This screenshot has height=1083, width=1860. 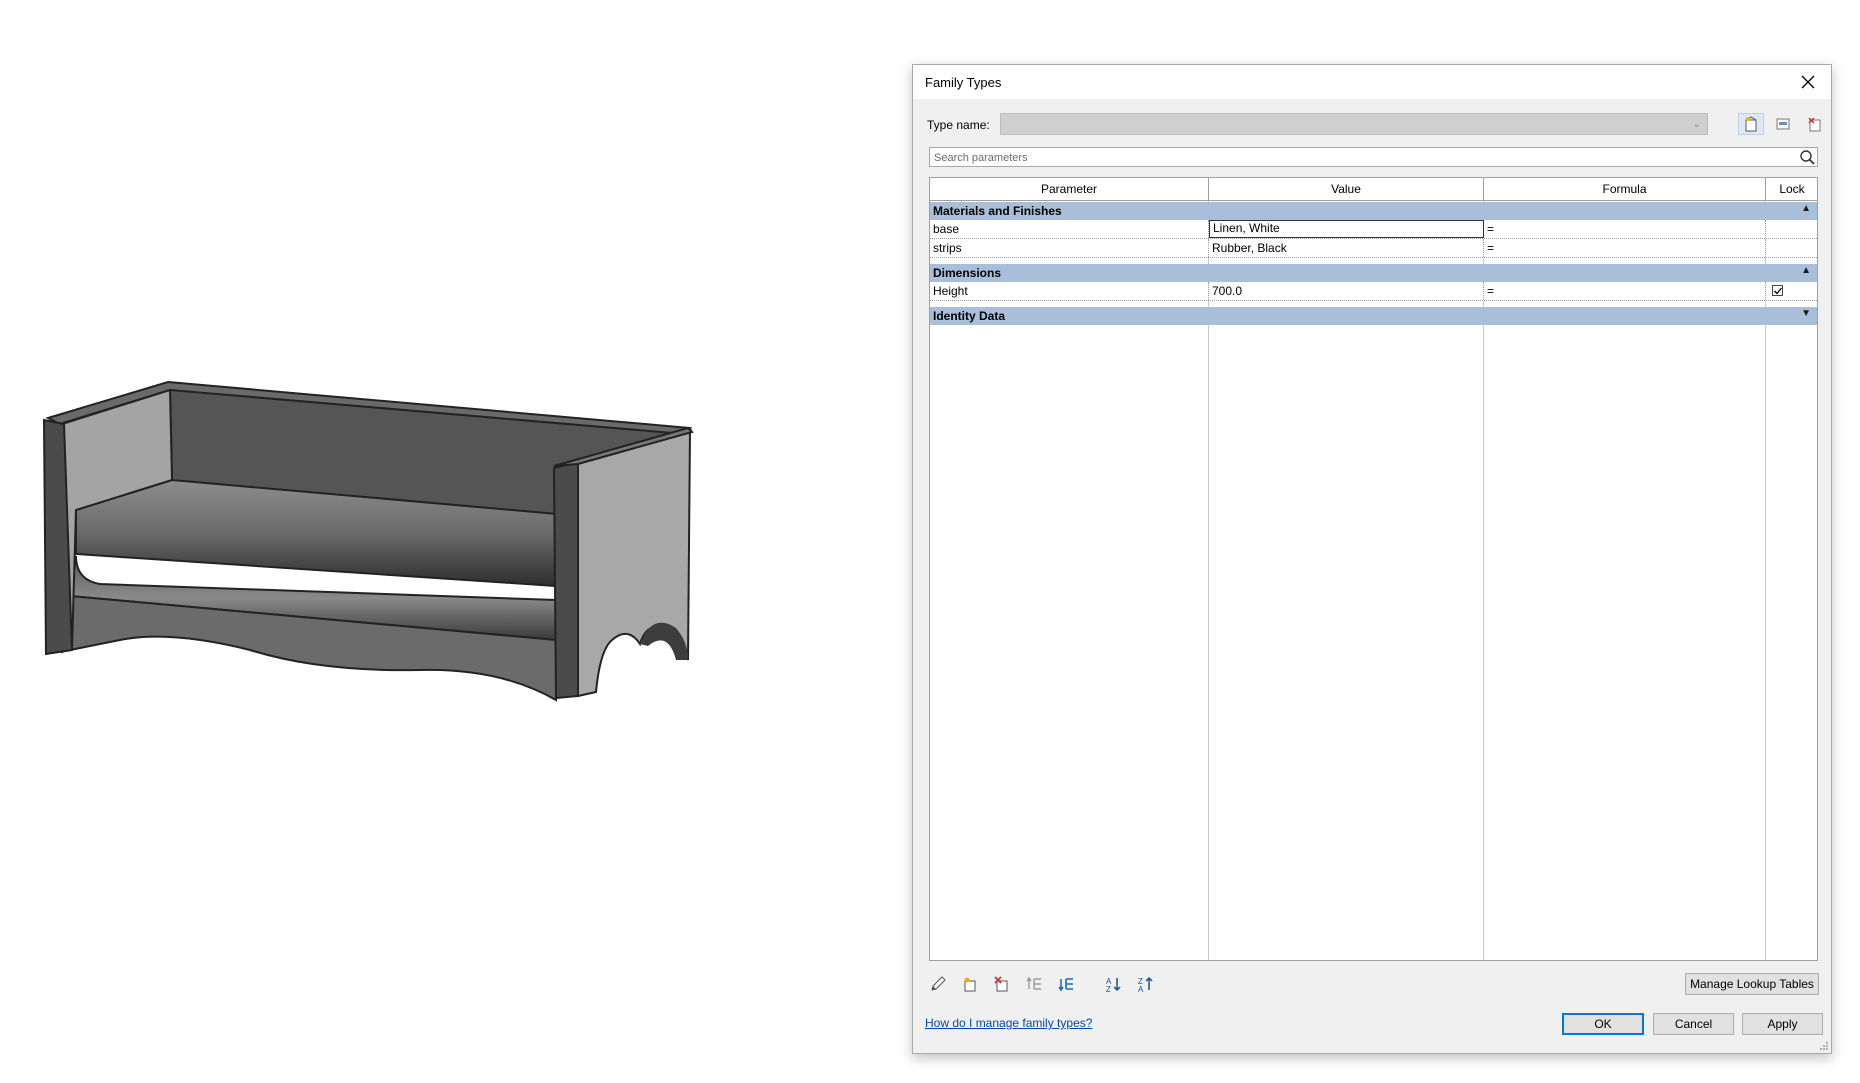 What do you see at coordinates (1354, 124) in the screenshot?
I see `type-name-dropdown: ⌄` at bounding box center [1354, 124].